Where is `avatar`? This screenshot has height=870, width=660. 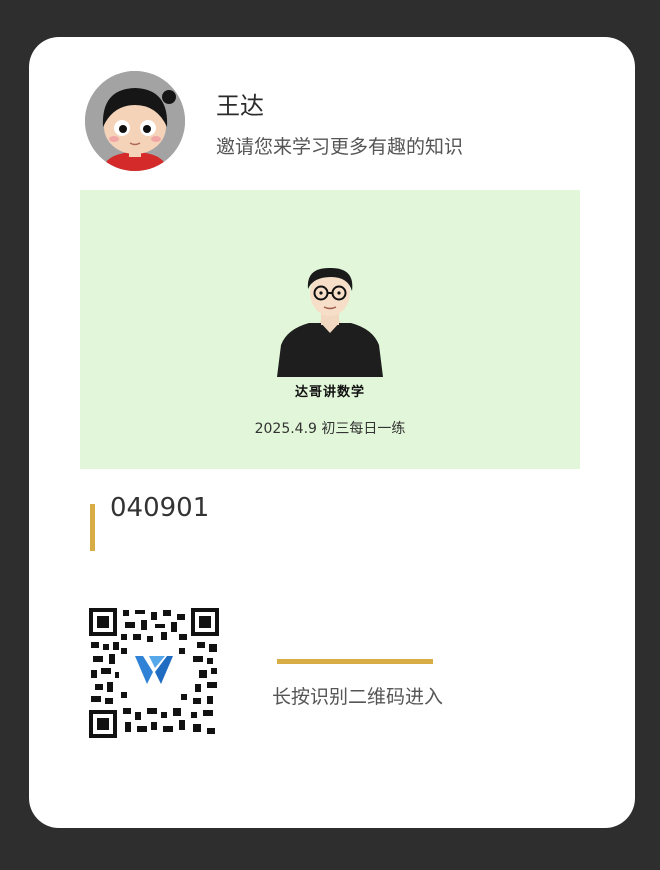
avatar is located at coordinates (135, 121).